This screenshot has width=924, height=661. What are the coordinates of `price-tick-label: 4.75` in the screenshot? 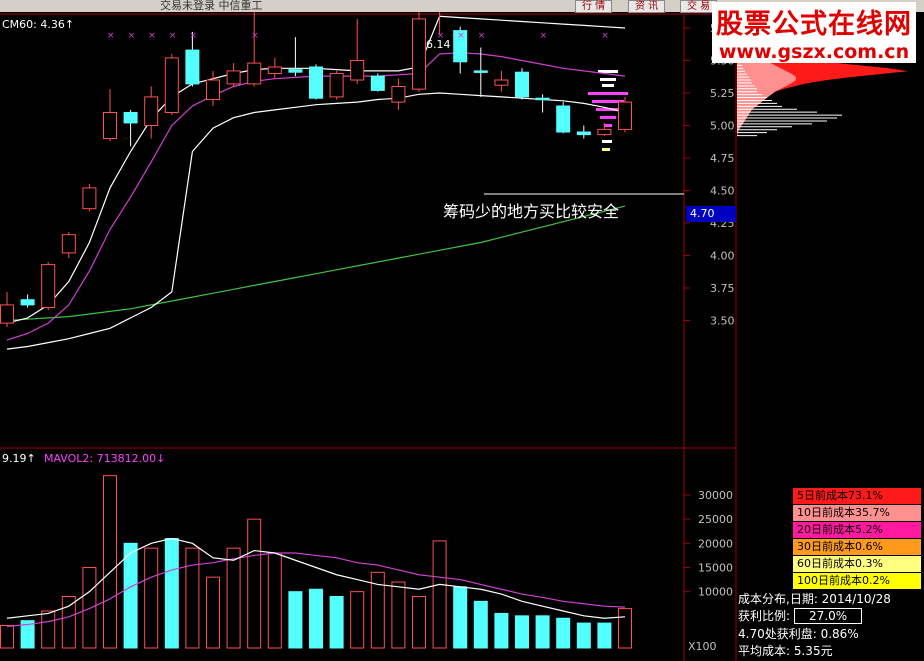 It's located at (722, 158).